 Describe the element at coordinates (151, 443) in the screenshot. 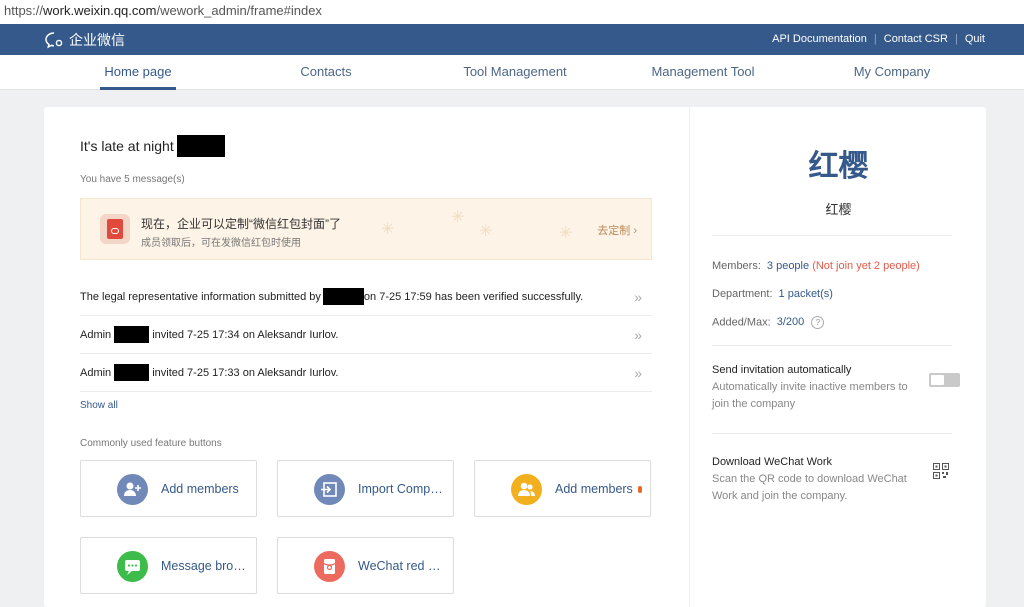

I see `features-label: Commonly used feature buttons` at that location.